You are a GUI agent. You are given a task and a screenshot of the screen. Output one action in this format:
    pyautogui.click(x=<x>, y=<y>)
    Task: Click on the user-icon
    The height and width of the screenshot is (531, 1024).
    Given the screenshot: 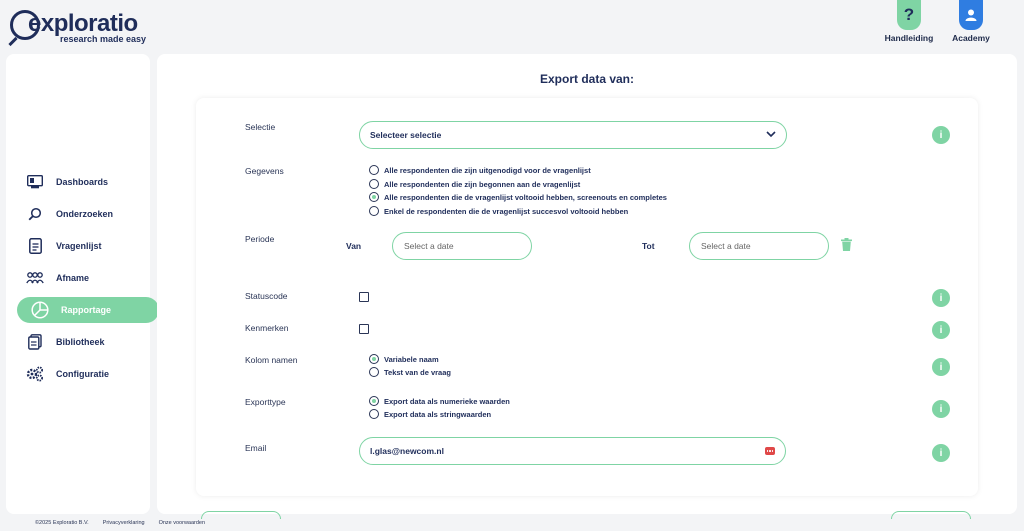 What is the action you would take?
    pyautogui.click(x=971, y=15)
    